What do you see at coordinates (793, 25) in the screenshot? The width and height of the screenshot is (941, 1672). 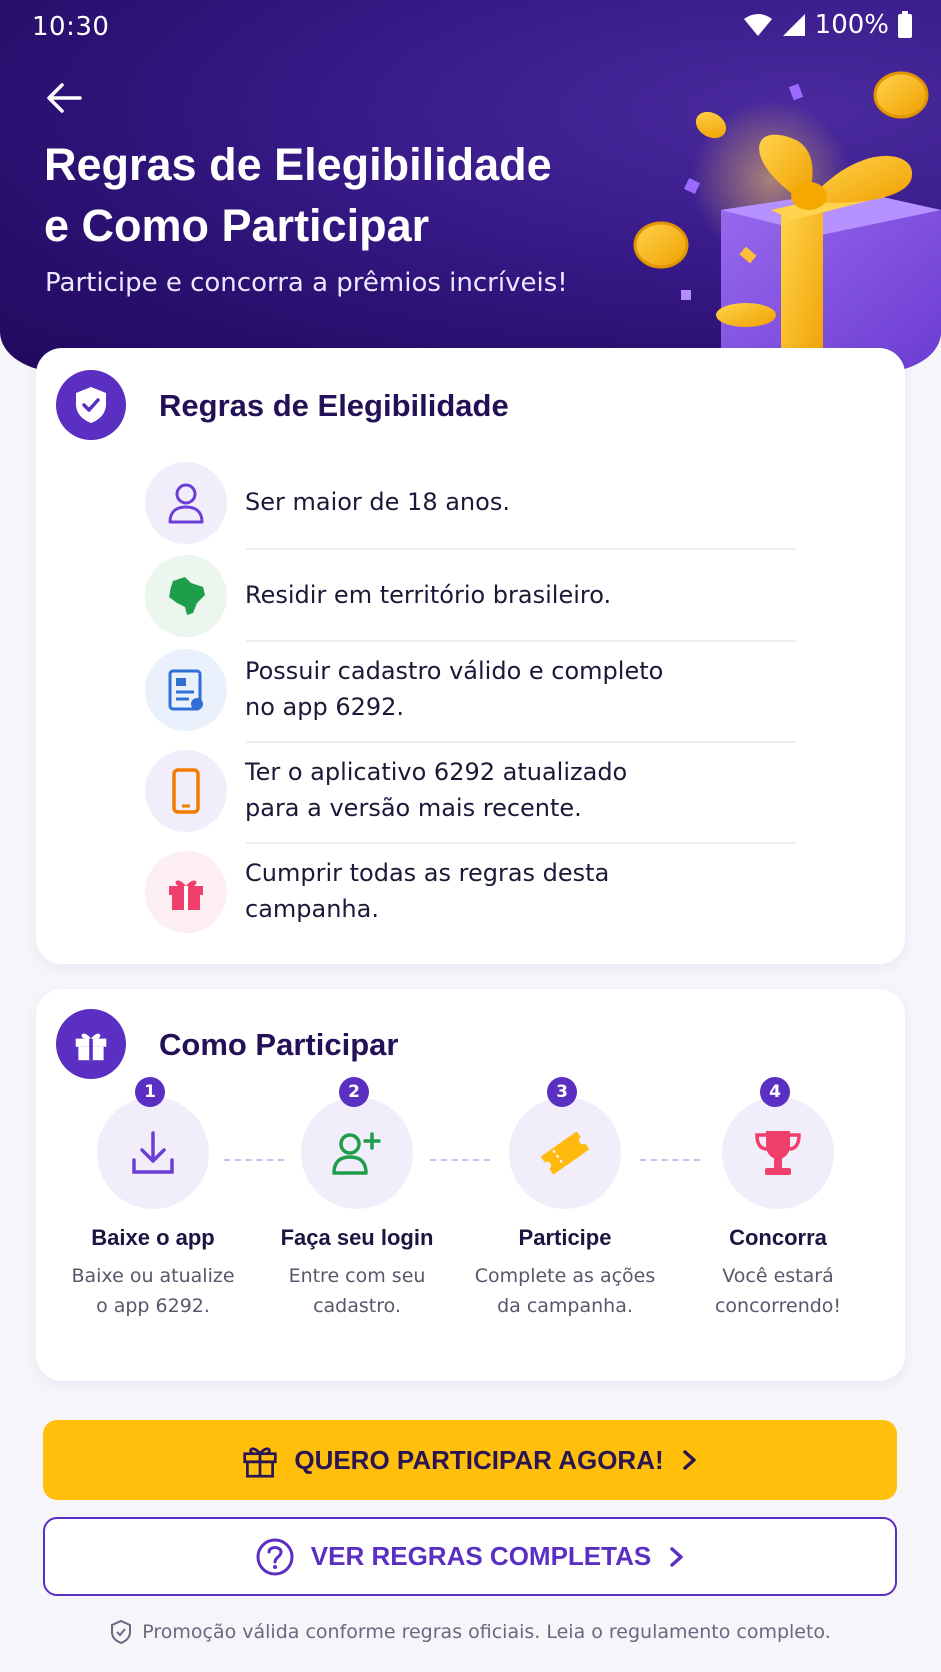 I see `signal-icon` at bounding box center [793, 25].